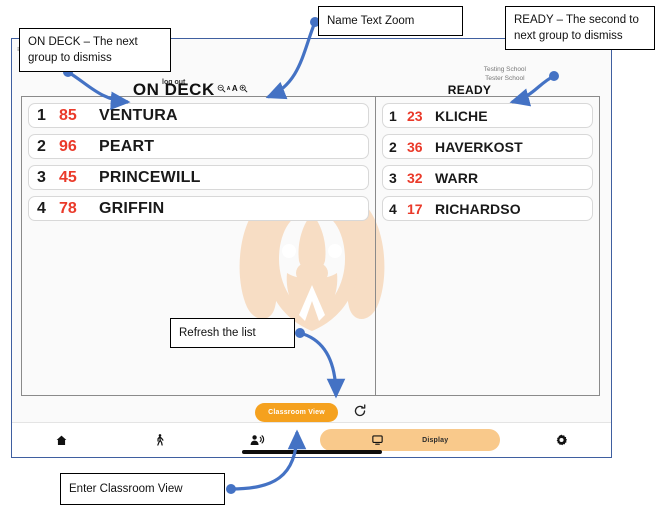  I want to click on row-name: PRINCEWILL, so click(150, 177).